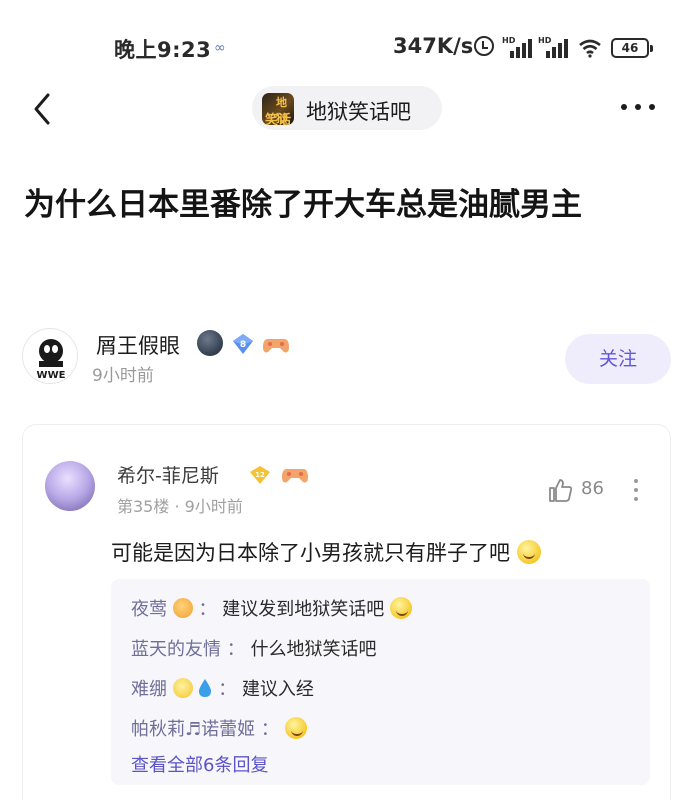 The width and height of the screenshot is (693, 800). What do you see at coordinates (346, 46) in the screenshot?
I see `status-bar: 晚上9:23 ∞ 347K/s HD HD 46` at bounding box center [346, 46].